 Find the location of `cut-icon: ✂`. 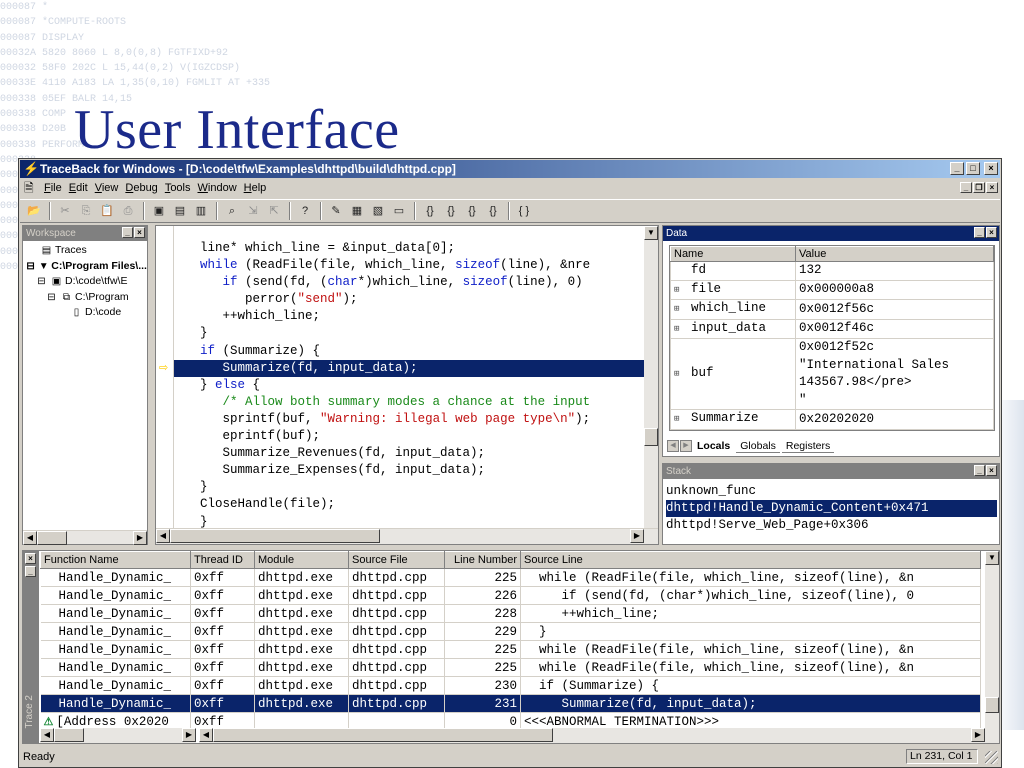

cut-icon: ✂ is located at coordinates (65, 211).